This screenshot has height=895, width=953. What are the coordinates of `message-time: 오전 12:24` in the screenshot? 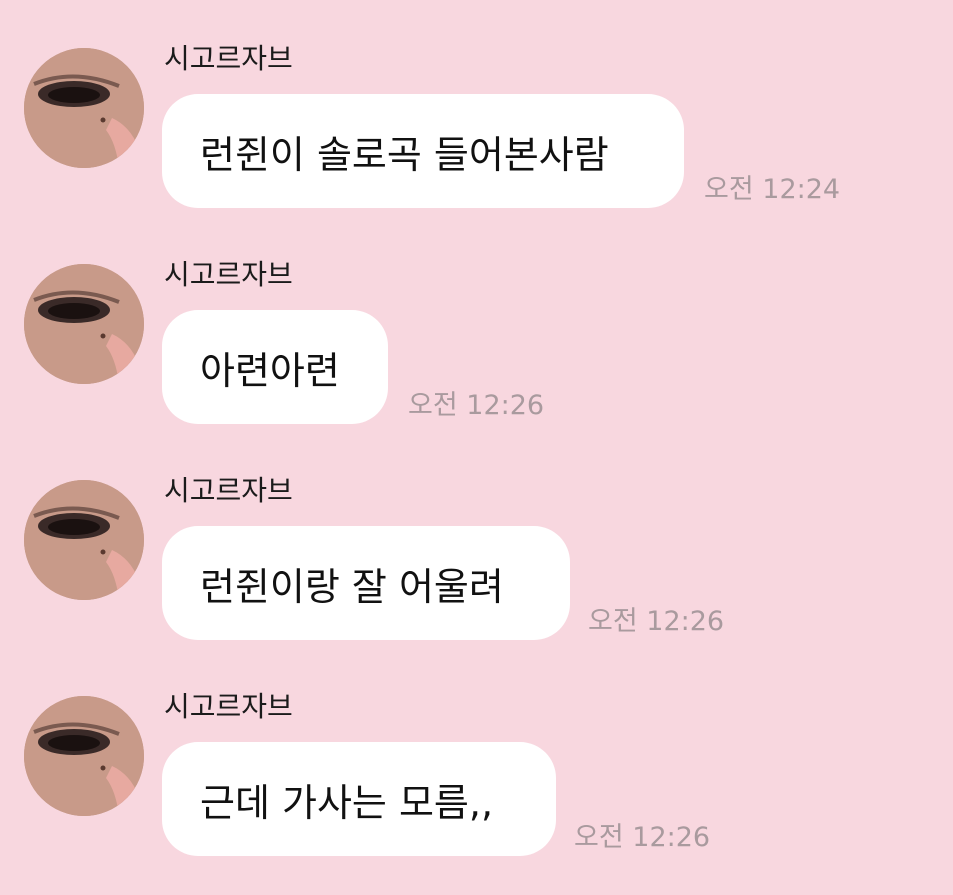 It's located at (772, 189).